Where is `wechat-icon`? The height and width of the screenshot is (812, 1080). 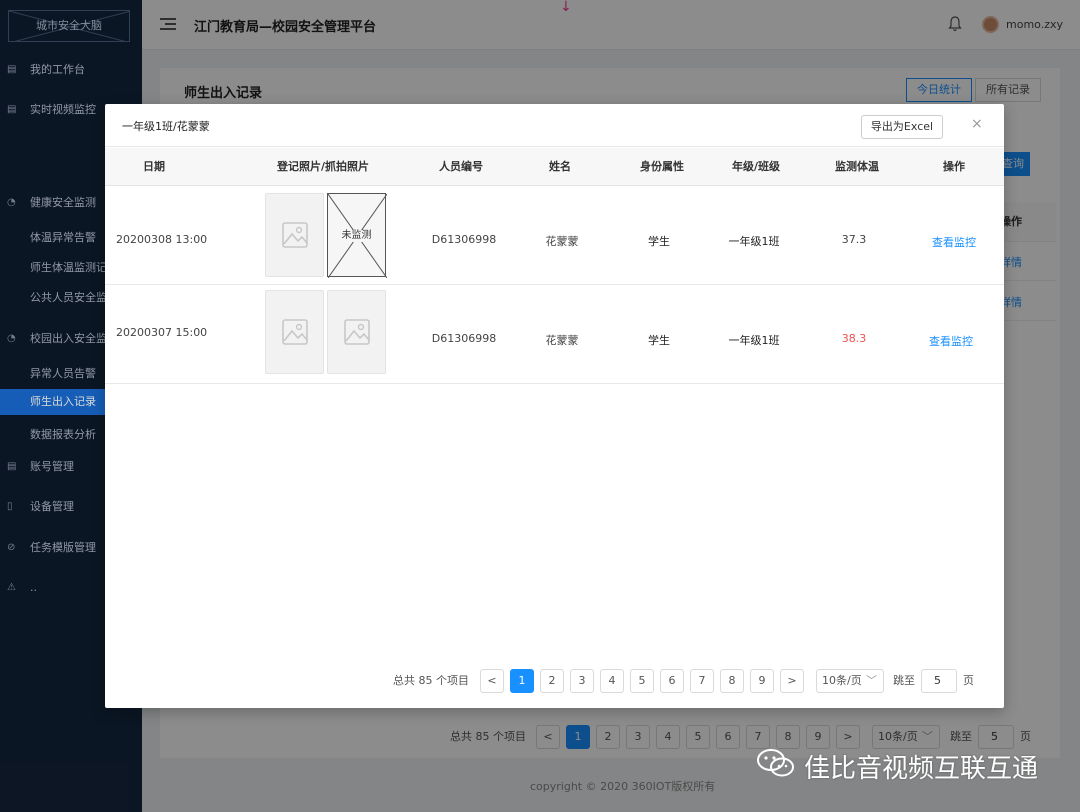
wechat-icon is located at coordinates (775, 763).